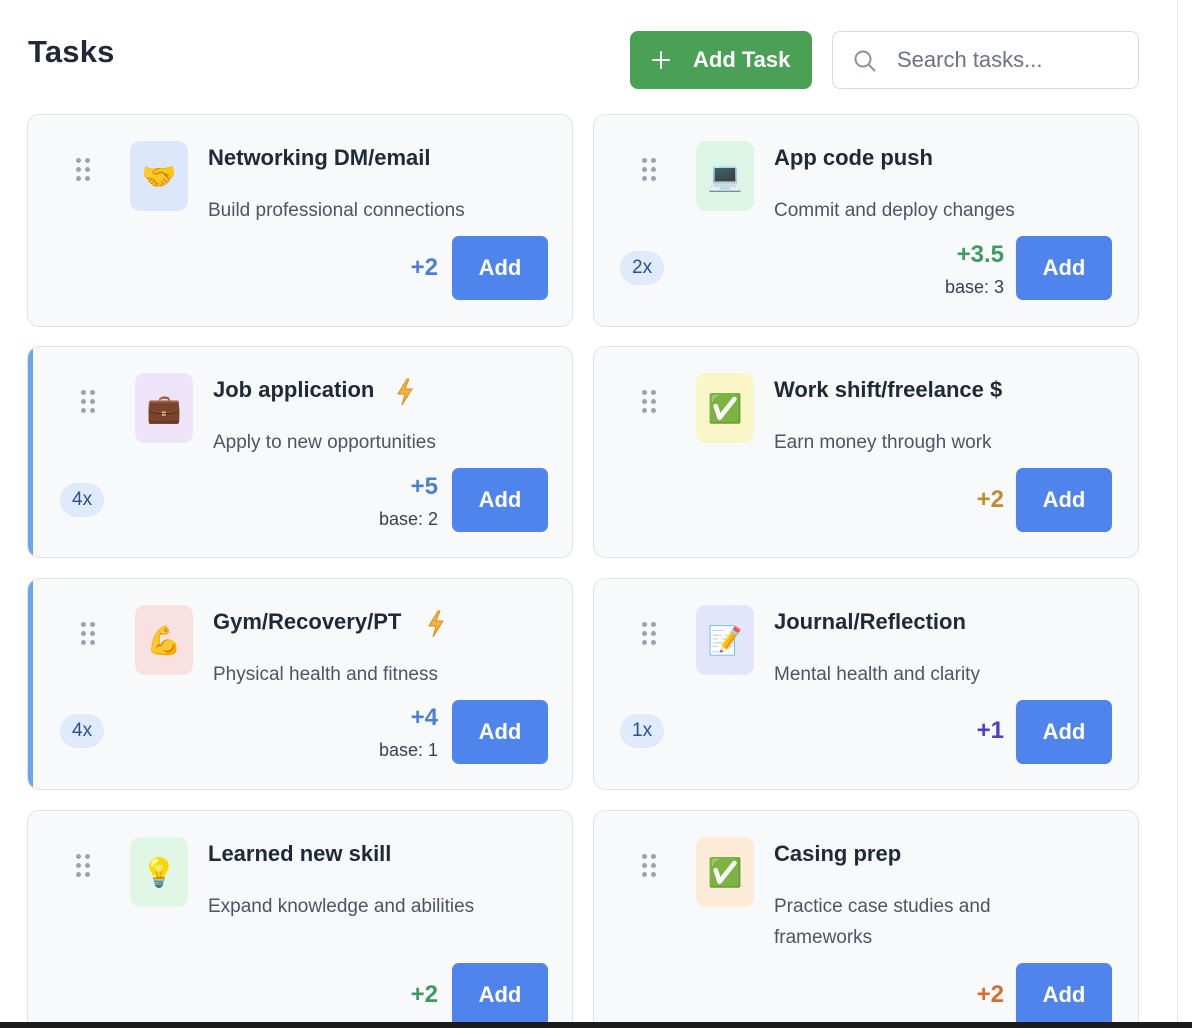 Image resolution: width=1192 pixels, height=1028 pixels. What do you see at coordinates (838, 853) in the screenshot?
I see `task-title: Casing prep` at bounding box center [838, 853].